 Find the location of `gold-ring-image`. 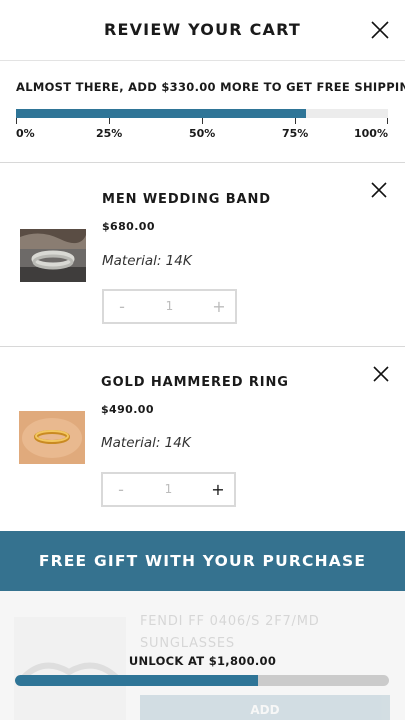

gold-ring-image is located at coordinates (52, 437).